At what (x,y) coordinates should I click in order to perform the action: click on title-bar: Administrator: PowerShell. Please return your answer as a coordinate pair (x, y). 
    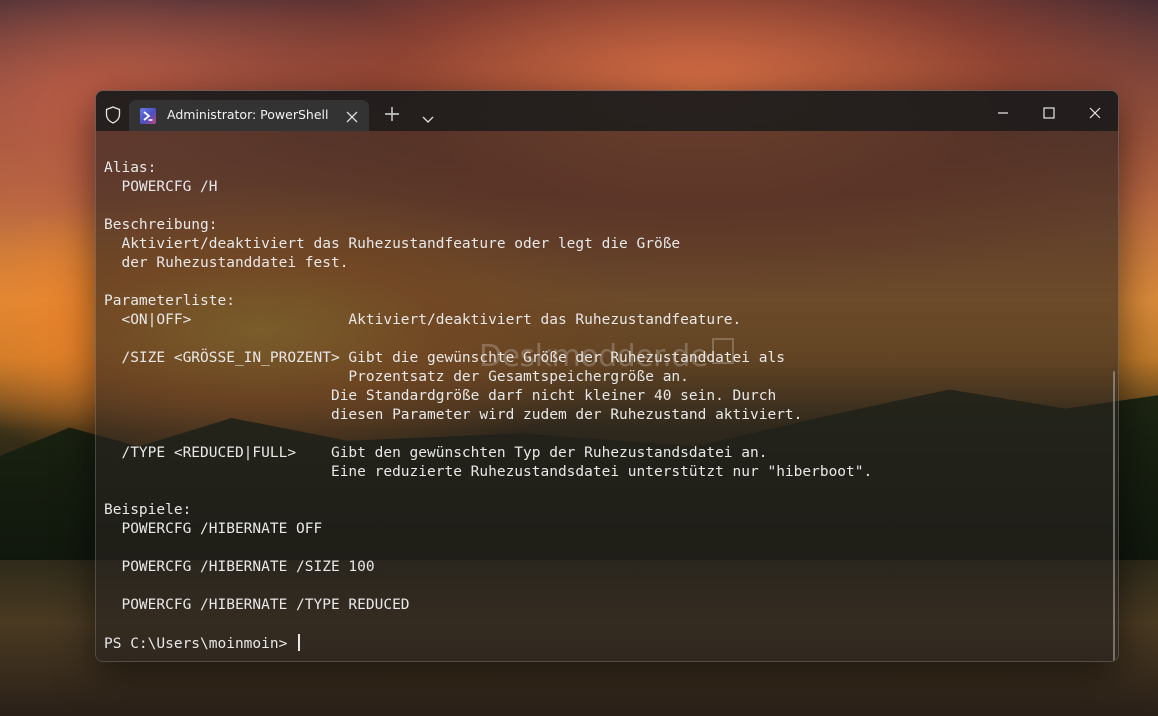
    Looking at the image, I should click on (607, 111).